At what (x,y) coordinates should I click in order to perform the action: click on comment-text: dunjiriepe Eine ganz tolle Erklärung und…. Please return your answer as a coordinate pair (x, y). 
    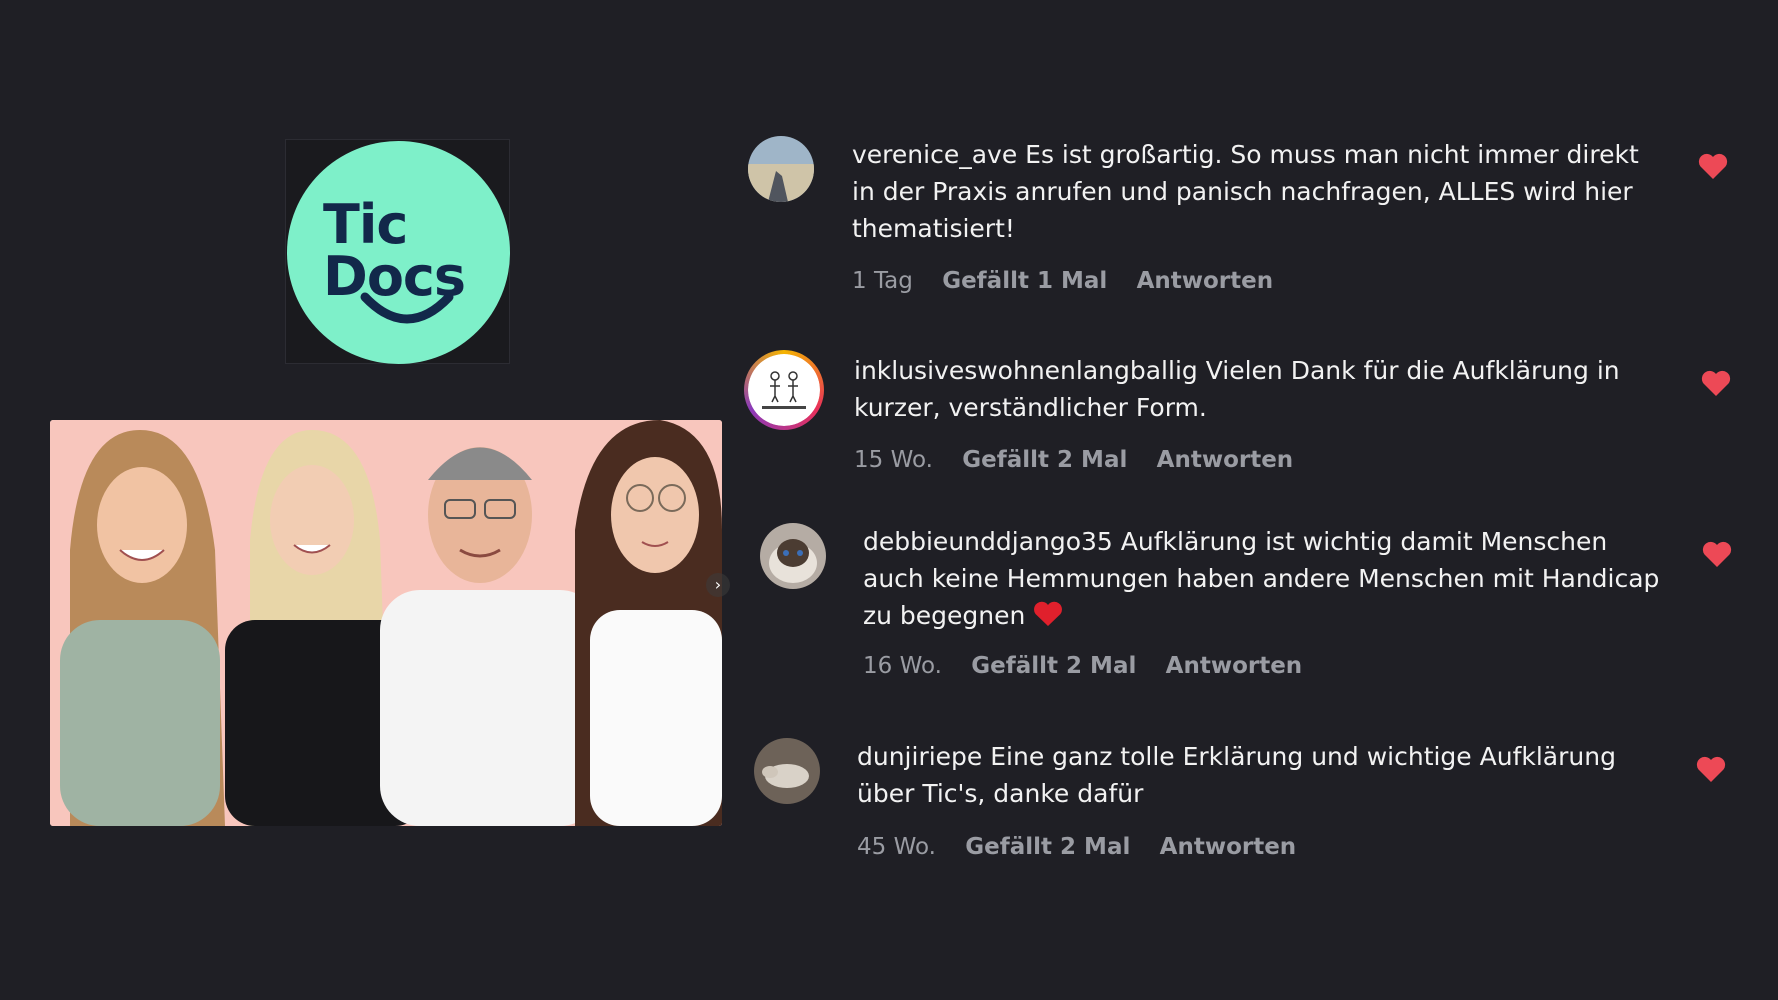
    Looking at the image, I should click on (1257, 775).